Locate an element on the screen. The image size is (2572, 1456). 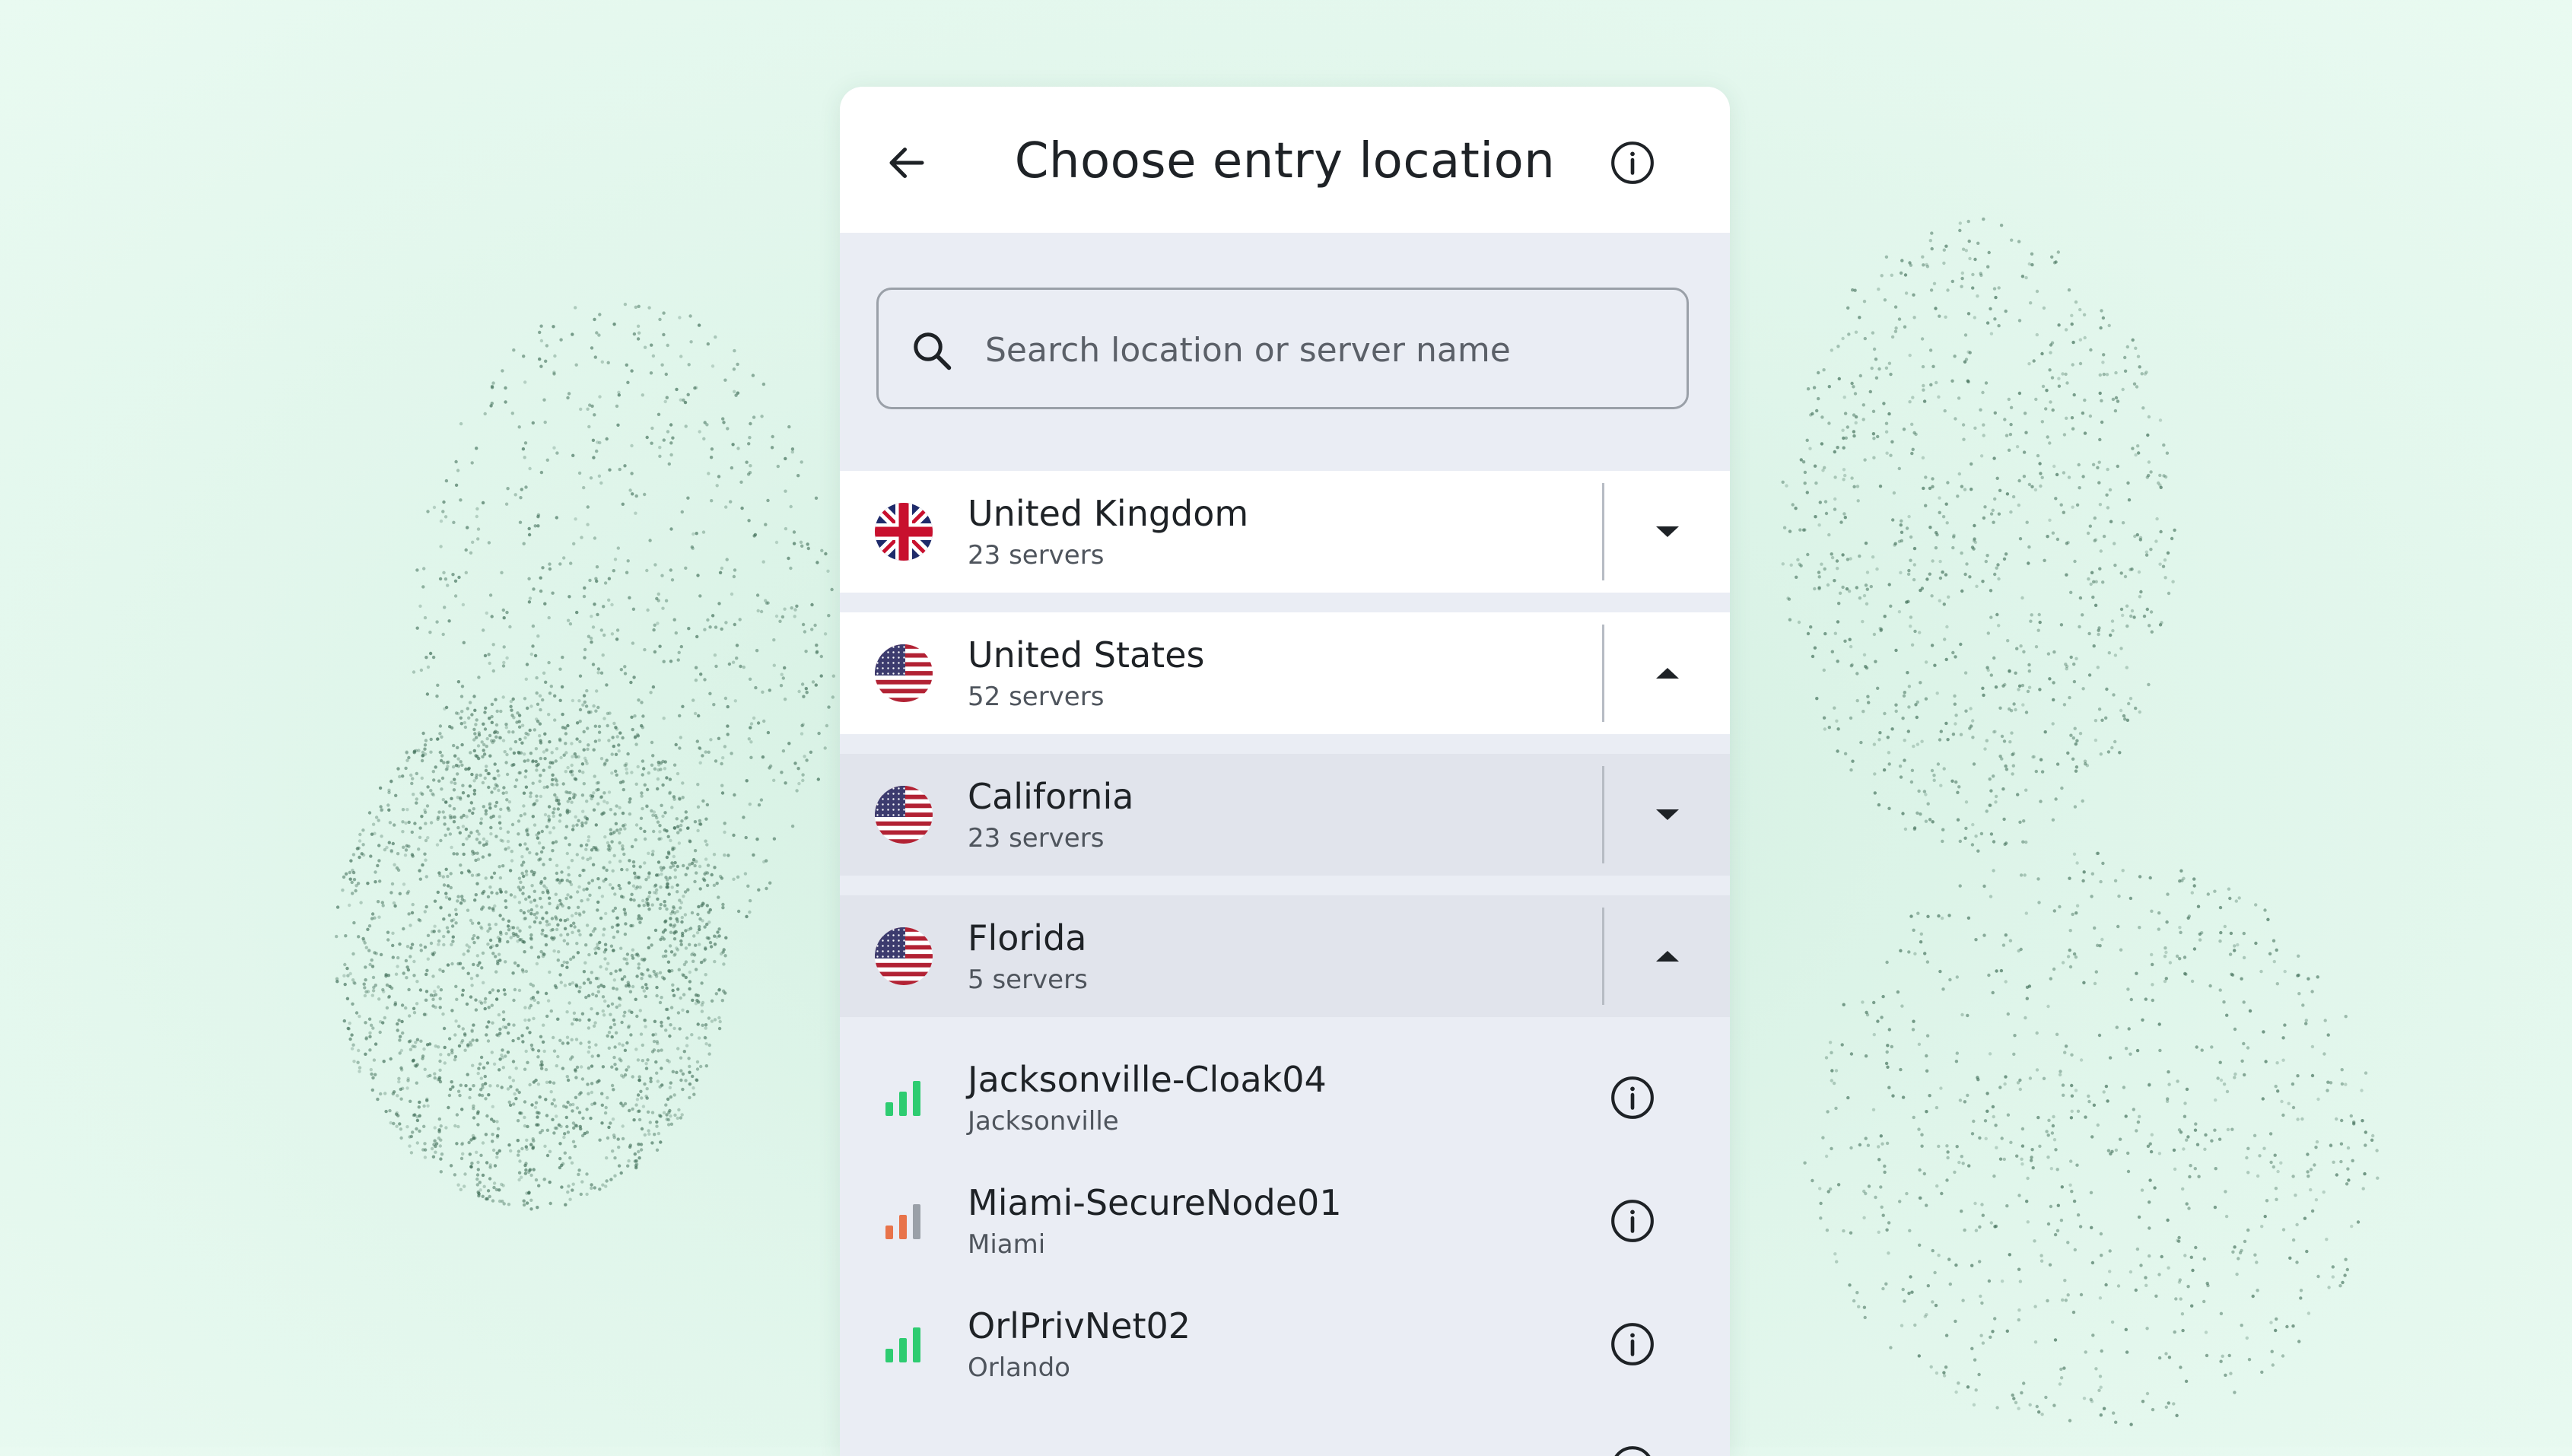
server-city: Orlando is located at coordinates (1019, 1368).